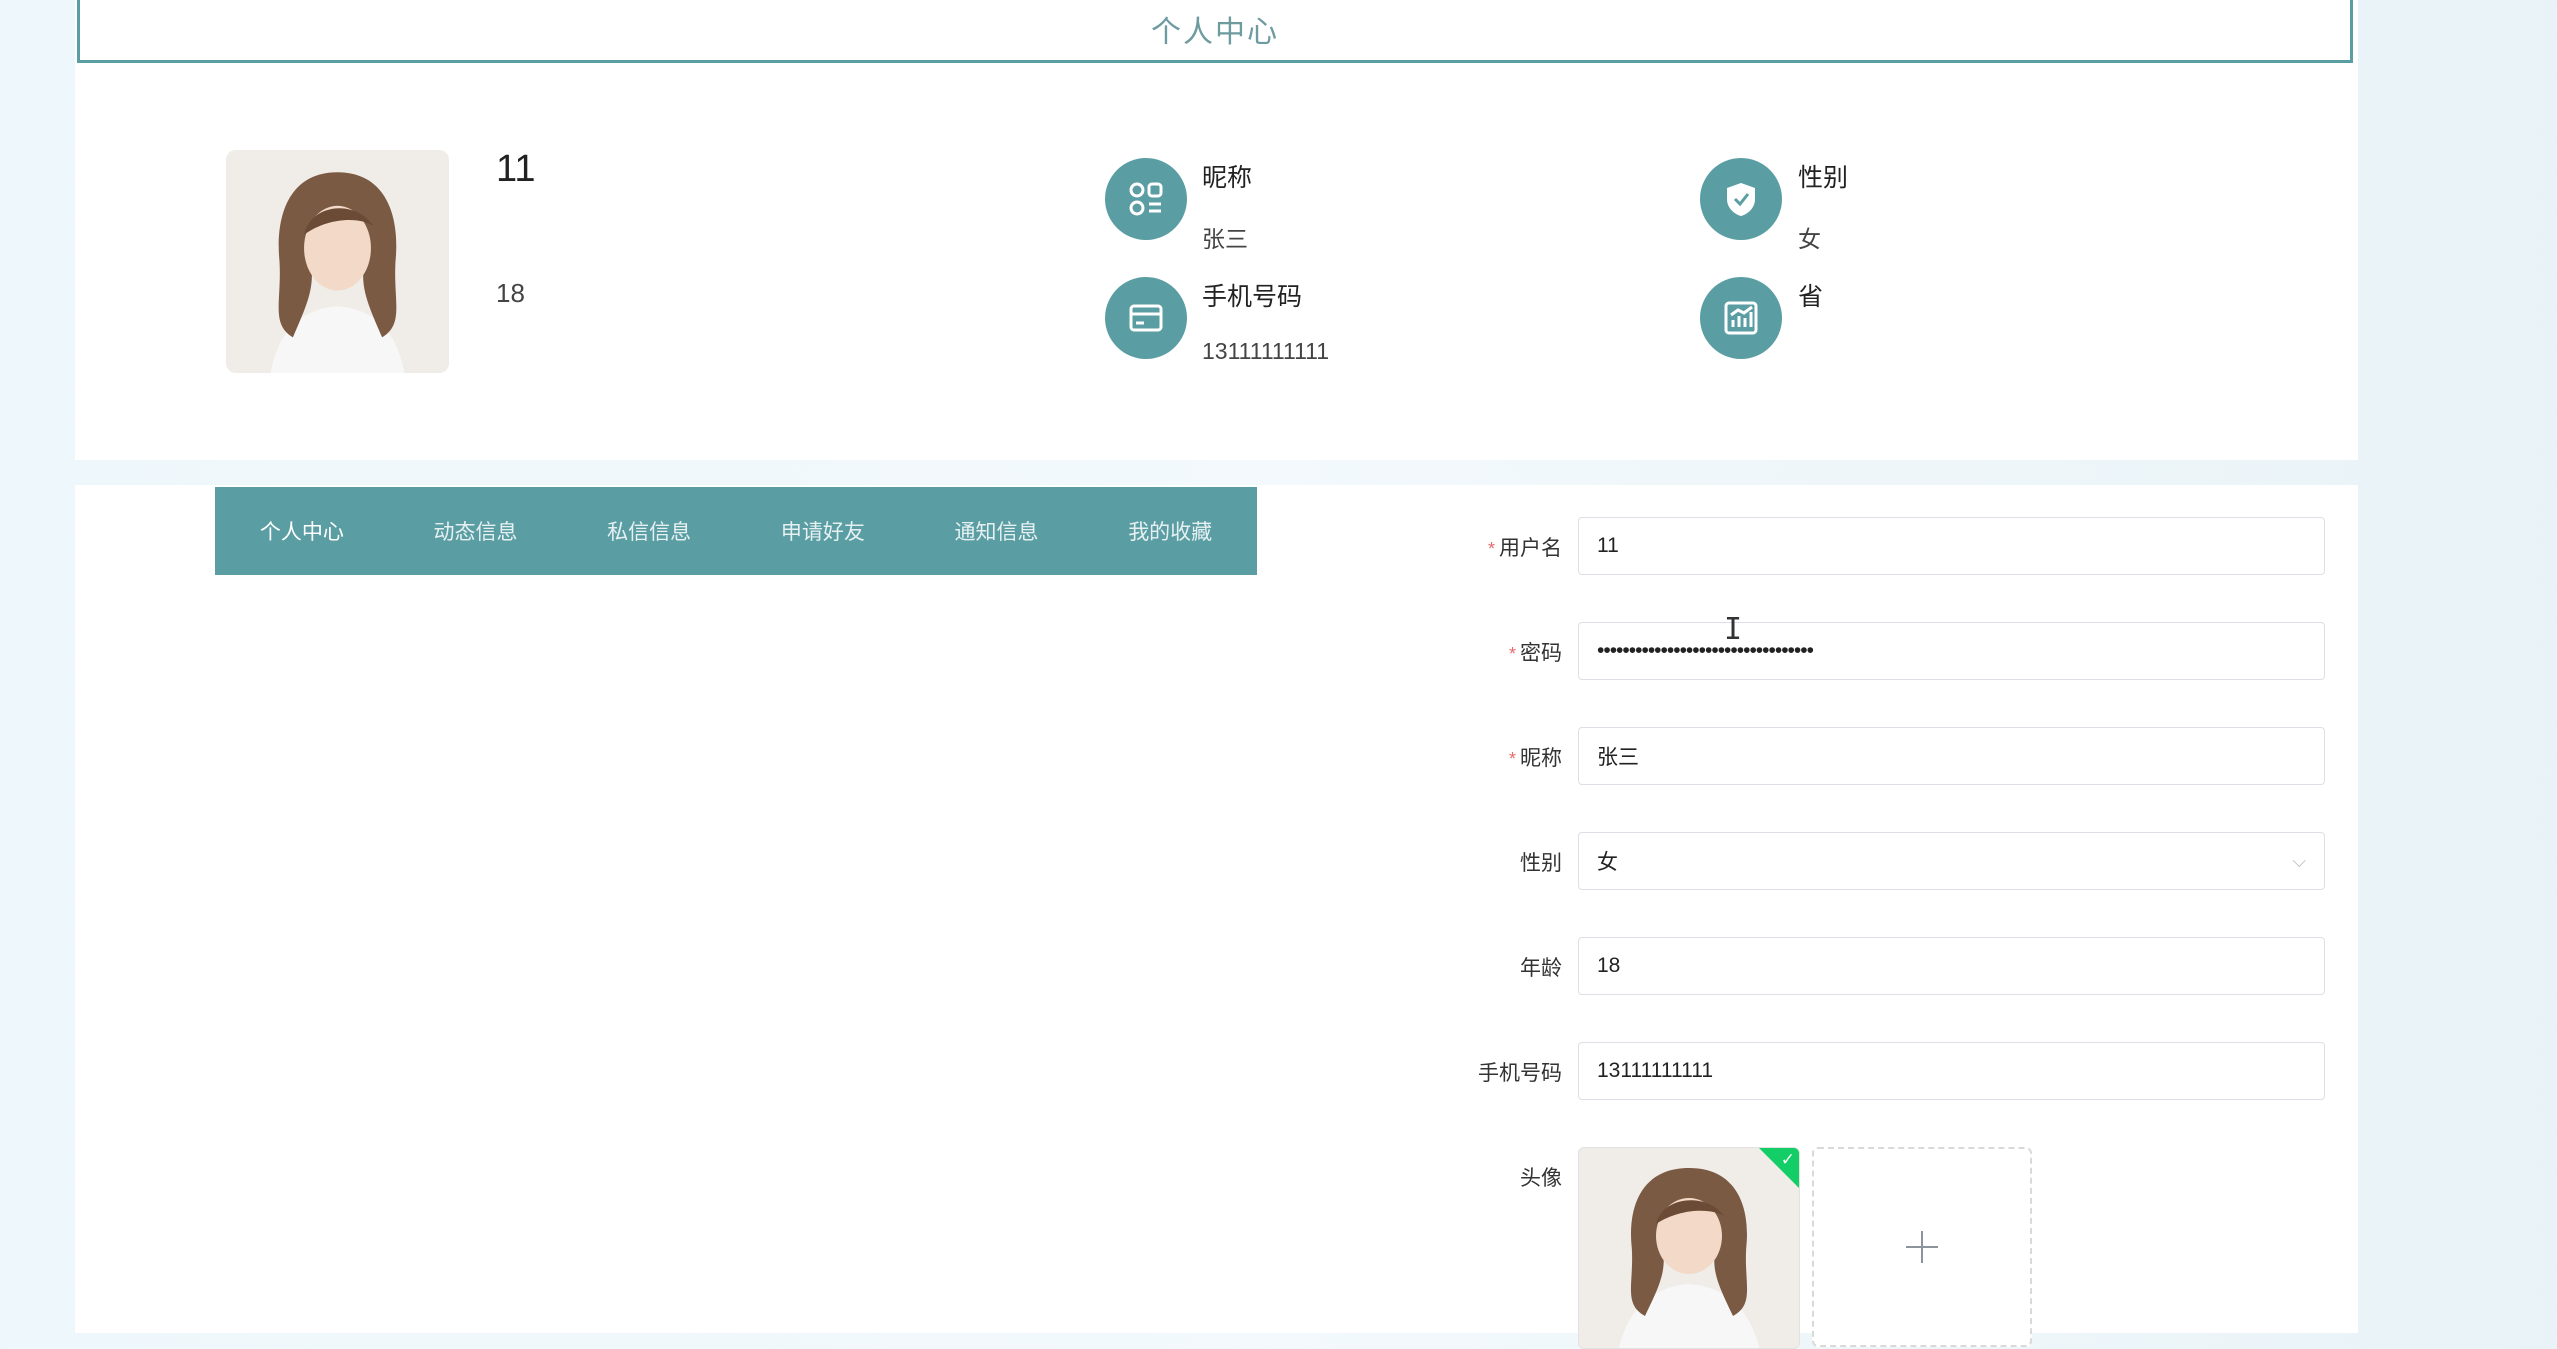 This screenshot has height=1349, width=2557. I want to click on info-value-gender: 女, so click(1809, 239).